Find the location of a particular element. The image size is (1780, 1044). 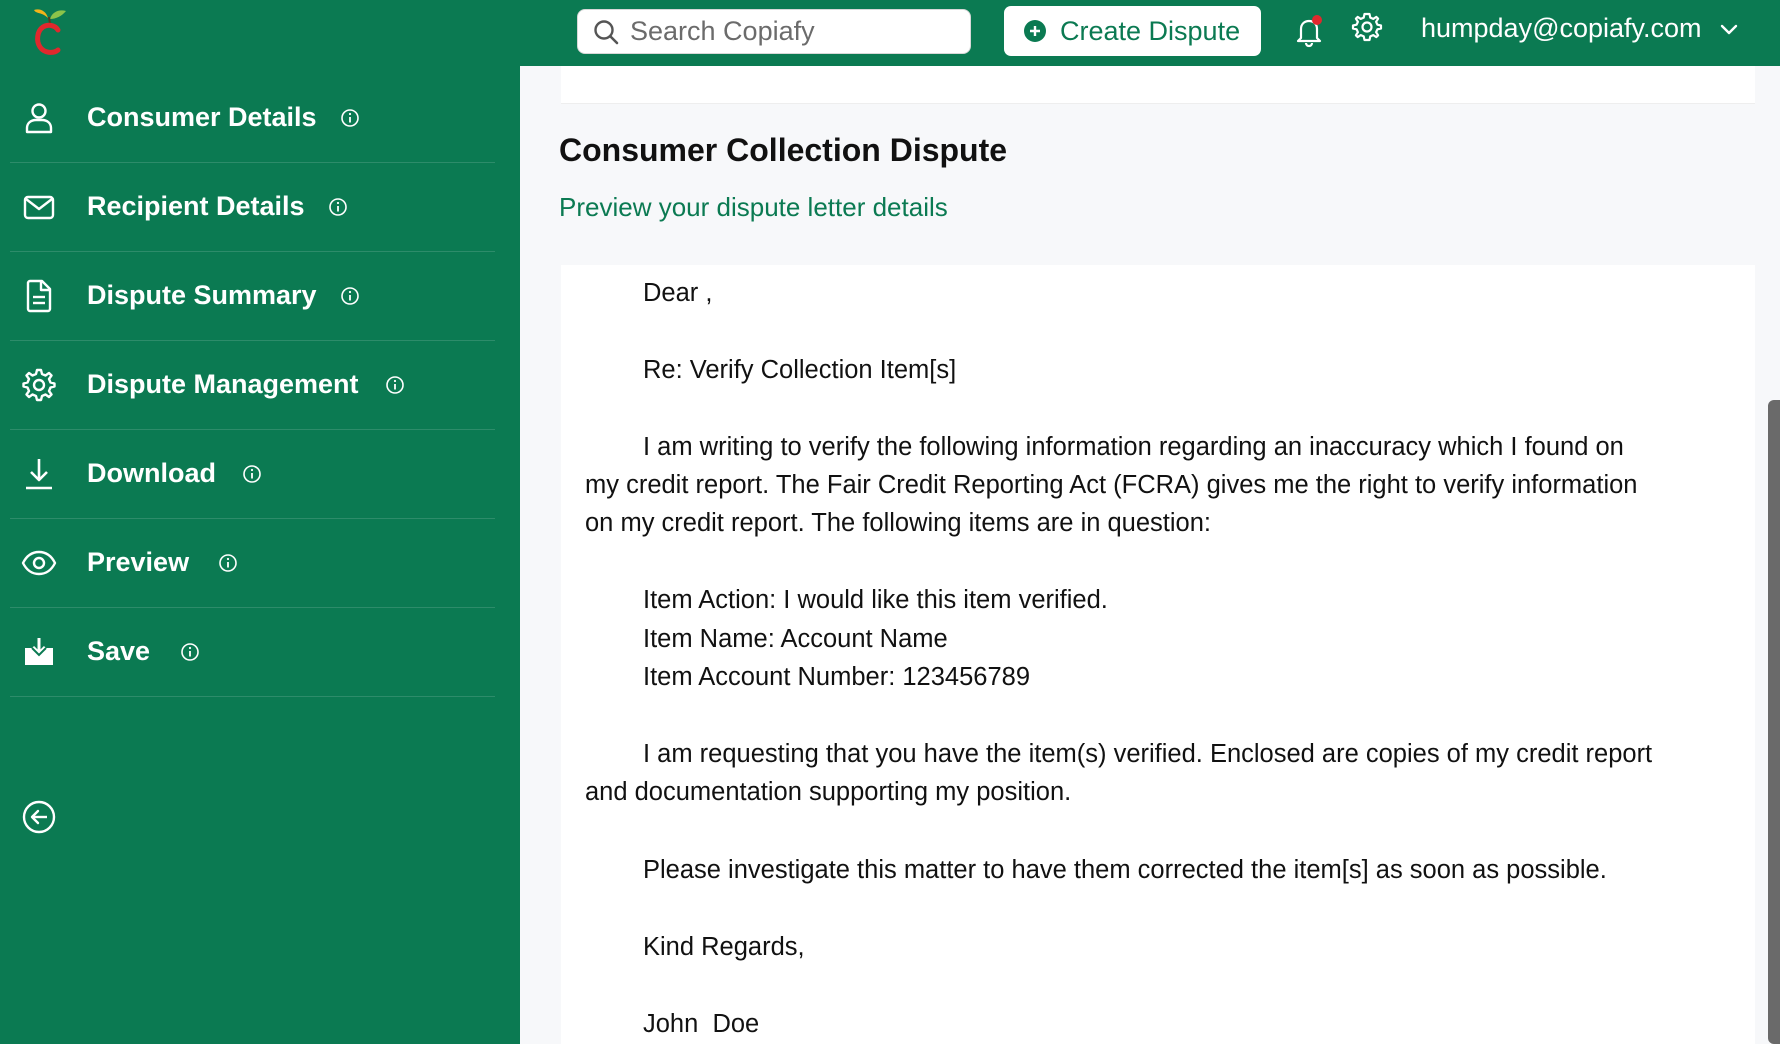

sidebar-item-consumer-details: Consumer Details is located at coordinates (252, 118).